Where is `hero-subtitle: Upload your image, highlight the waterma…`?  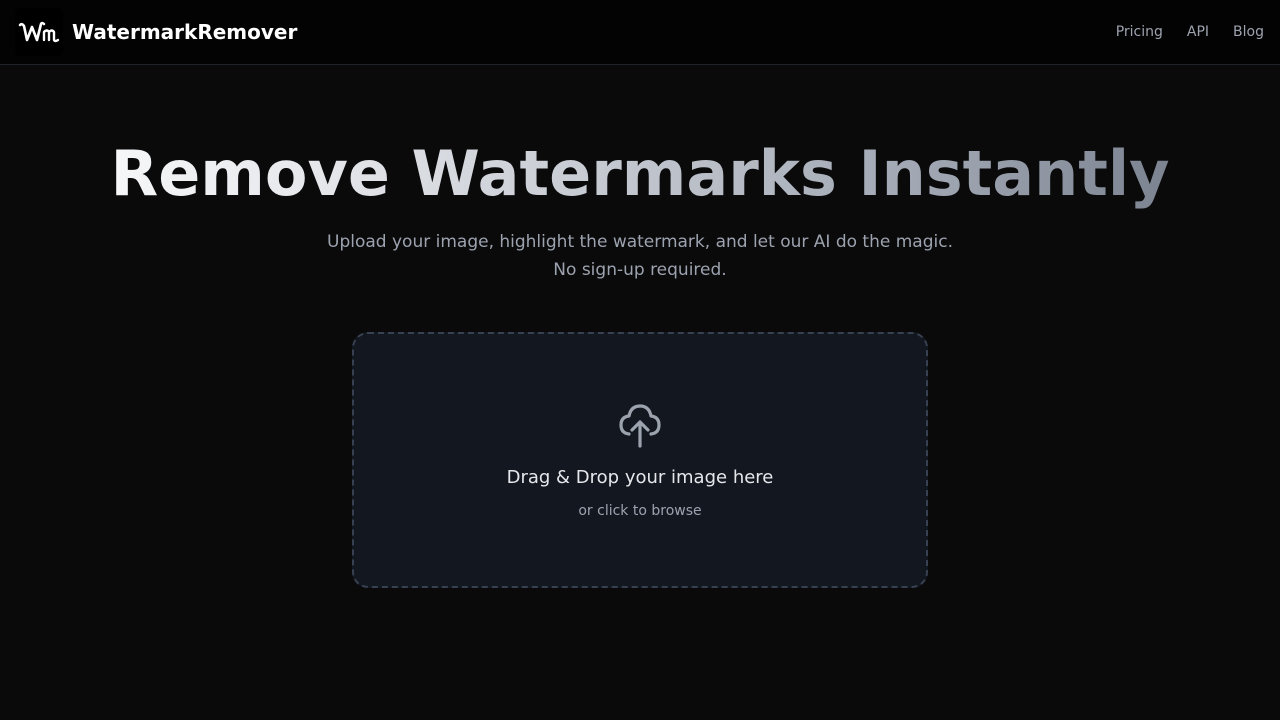 hero-subtitle: Upload your image, highlight the waterma… is located at coordinates (640, 256).